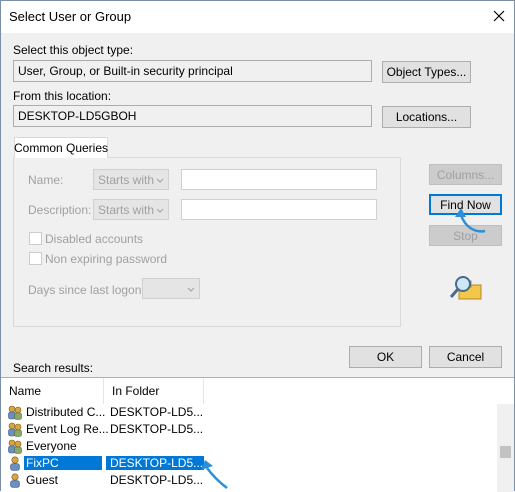 This screenshot has height=492, width=515. What do you see at coordinates (60, 210) in the screenshot?
I see `description-label: Description:` at bounding box center [60, 210].